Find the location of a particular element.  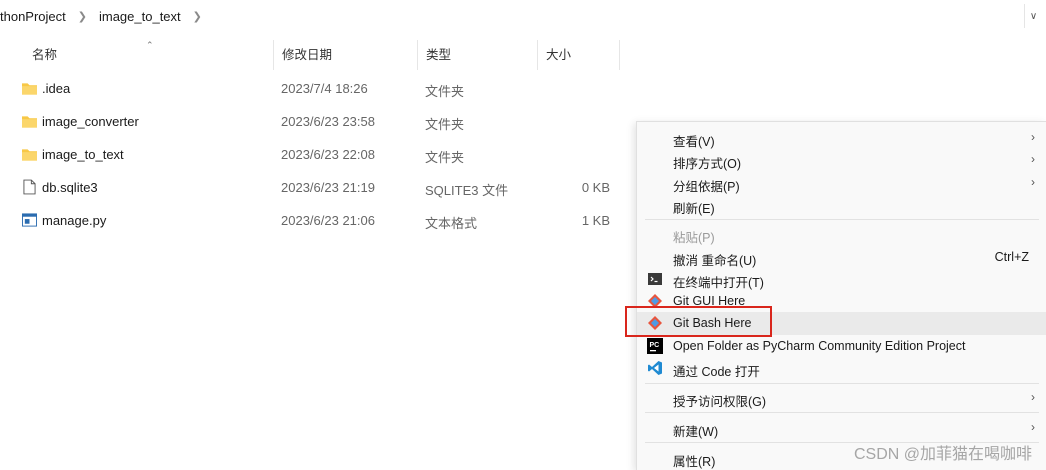

file-modified: 2023/6/23 22:08 is located at coordinates (328, 154).